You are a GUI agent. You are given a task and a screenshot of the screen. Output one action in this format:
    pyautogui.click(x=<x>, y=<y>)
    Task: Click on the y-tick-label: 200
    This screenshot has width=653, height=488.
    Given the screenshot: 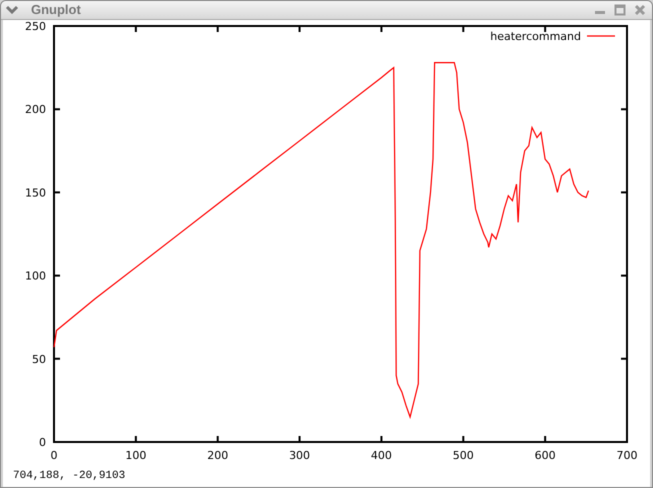 What is the action you would take?
    pyautogui.click(x=35, y=109)
    